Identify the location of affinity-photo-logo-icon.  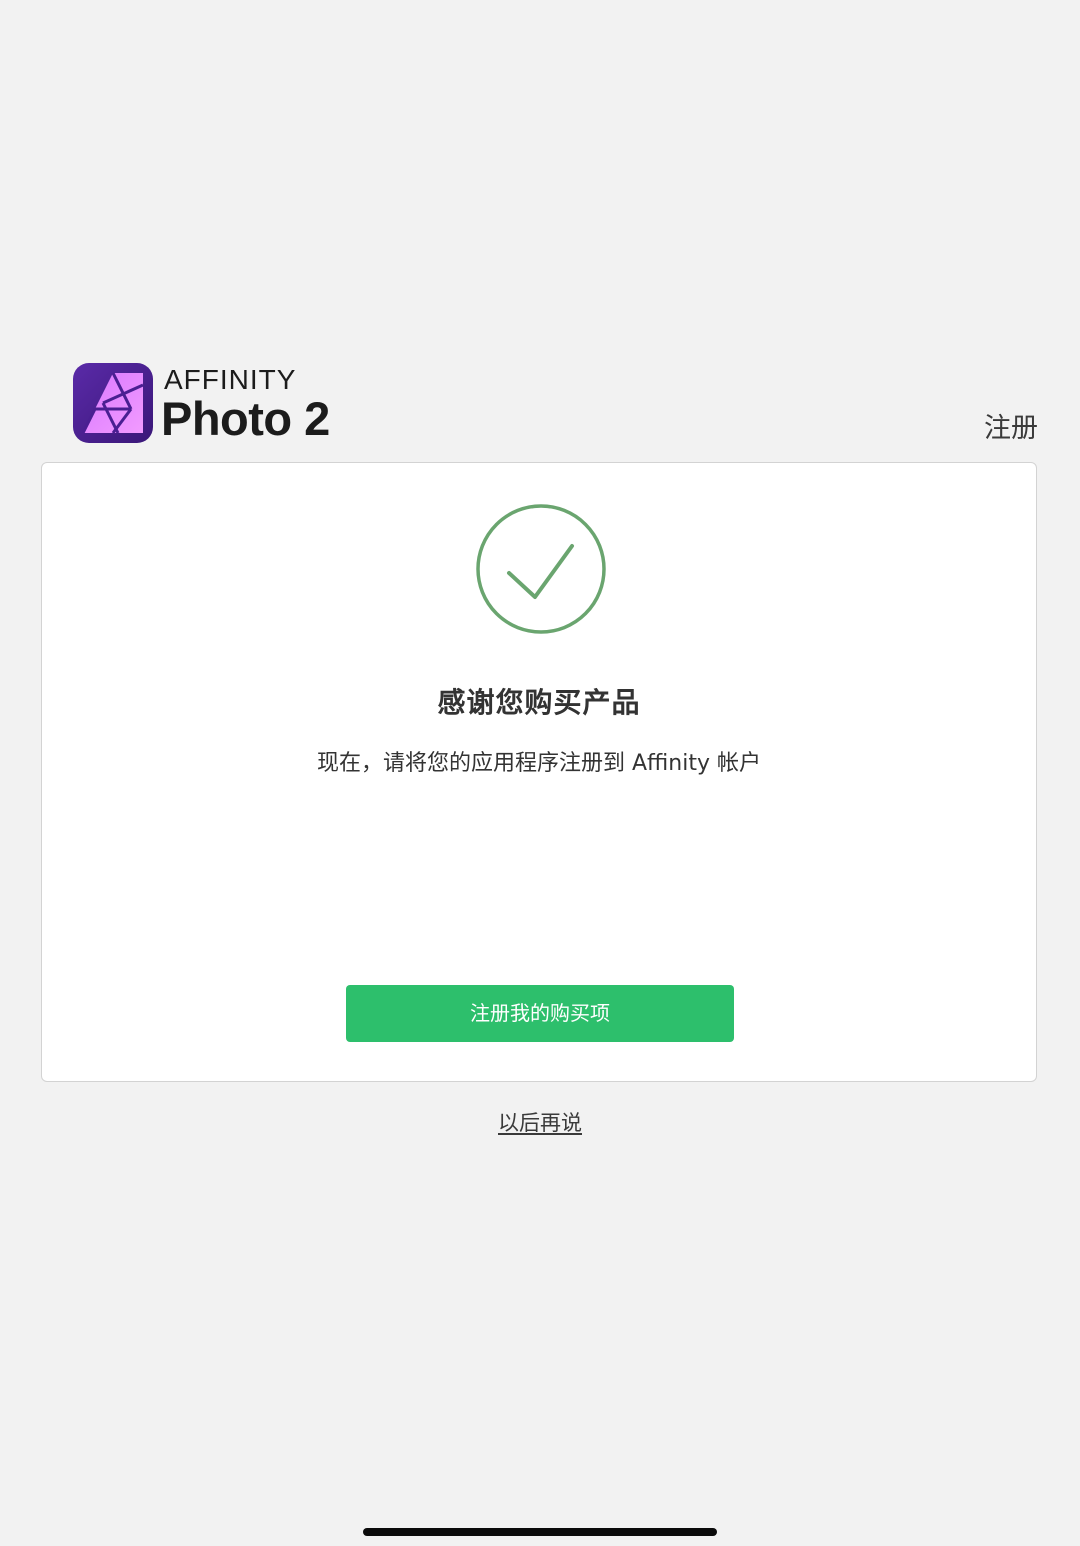
(113, 403).